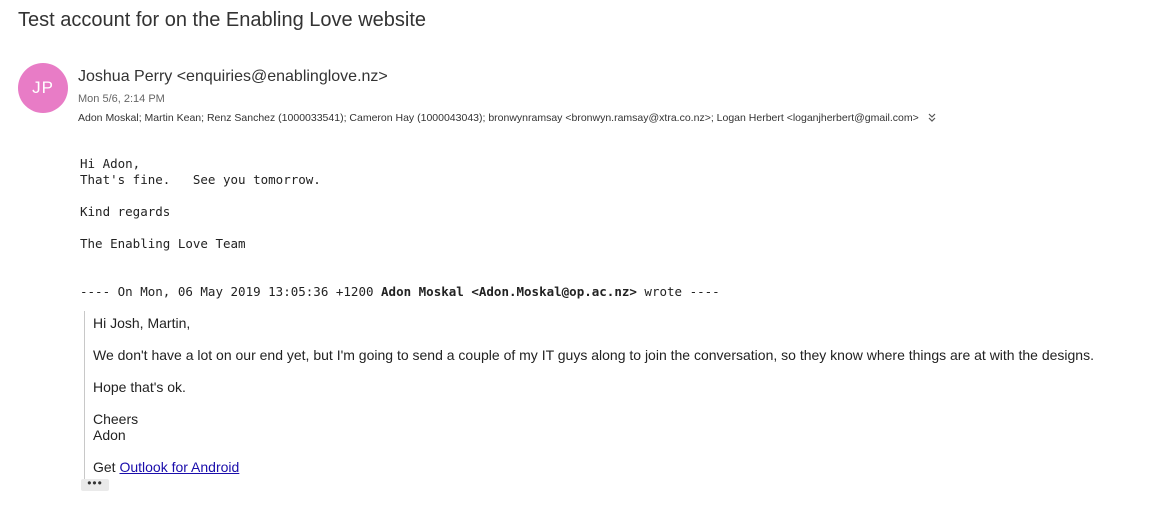 The image size is (1150, 505). I want to click on avatar: JP, so click(43, 88).